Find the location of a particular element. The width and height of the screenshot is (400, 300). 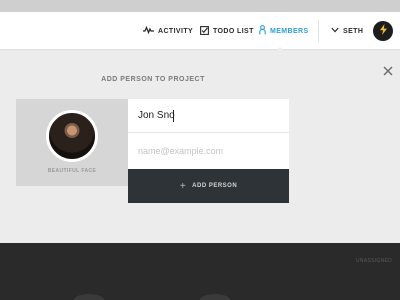

profile-photo is located at coordinates (72, 136).